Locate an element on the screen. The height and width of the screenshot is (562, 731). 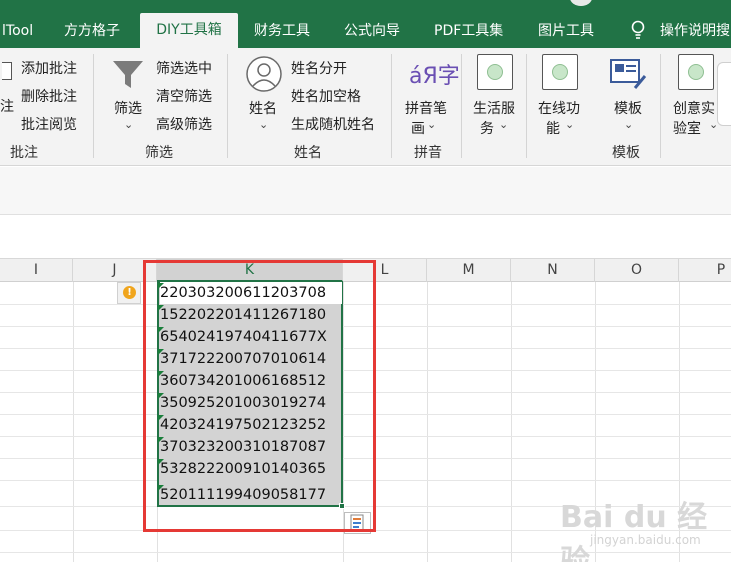
watermark-url: jingyan.baidu.com is located at coordinates (645, 540).